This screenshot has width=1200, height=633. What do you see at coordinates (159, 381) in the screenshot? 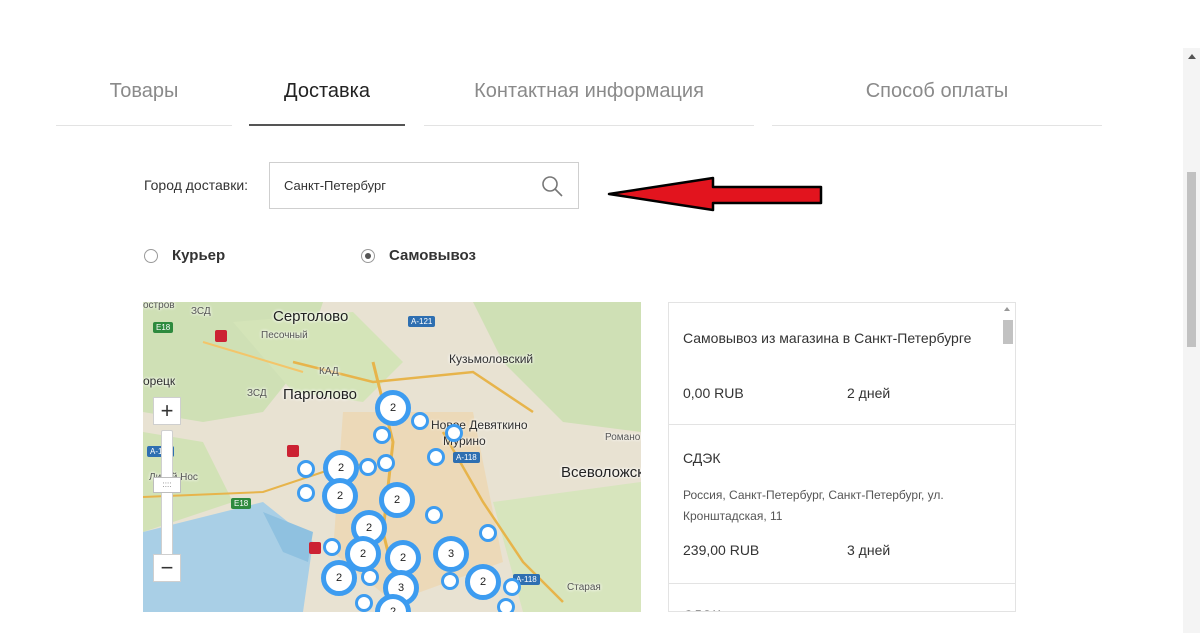
I see `map-label: орецк` at bounding box center [159, 381].